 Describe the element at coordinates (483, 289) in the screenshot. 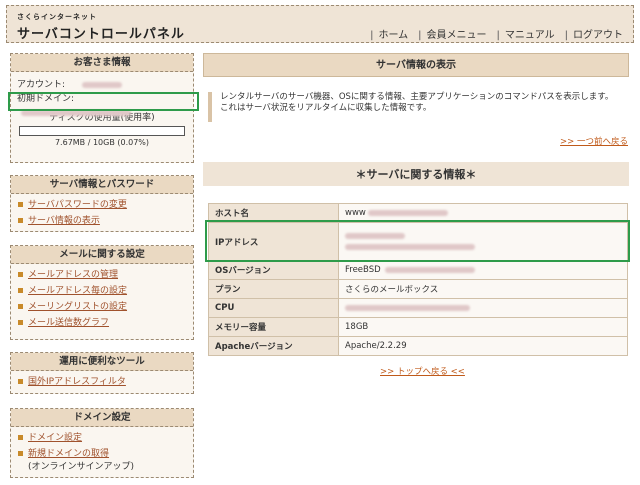

I see `row-value-plan: さくらのメールボックス` at that location.